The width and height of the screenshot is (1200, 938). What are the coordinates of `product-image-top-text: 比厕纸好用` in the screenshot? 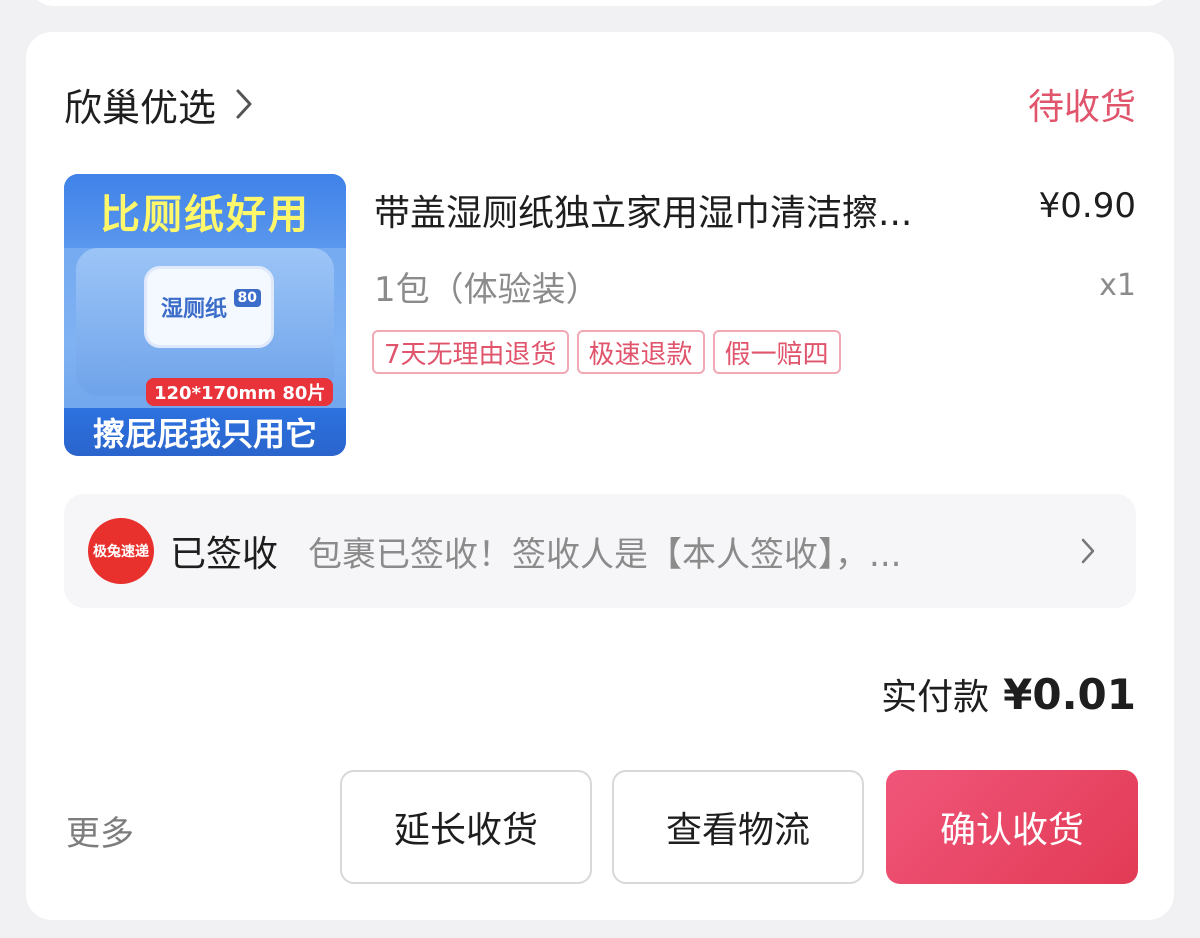 It's located at (205, 211).